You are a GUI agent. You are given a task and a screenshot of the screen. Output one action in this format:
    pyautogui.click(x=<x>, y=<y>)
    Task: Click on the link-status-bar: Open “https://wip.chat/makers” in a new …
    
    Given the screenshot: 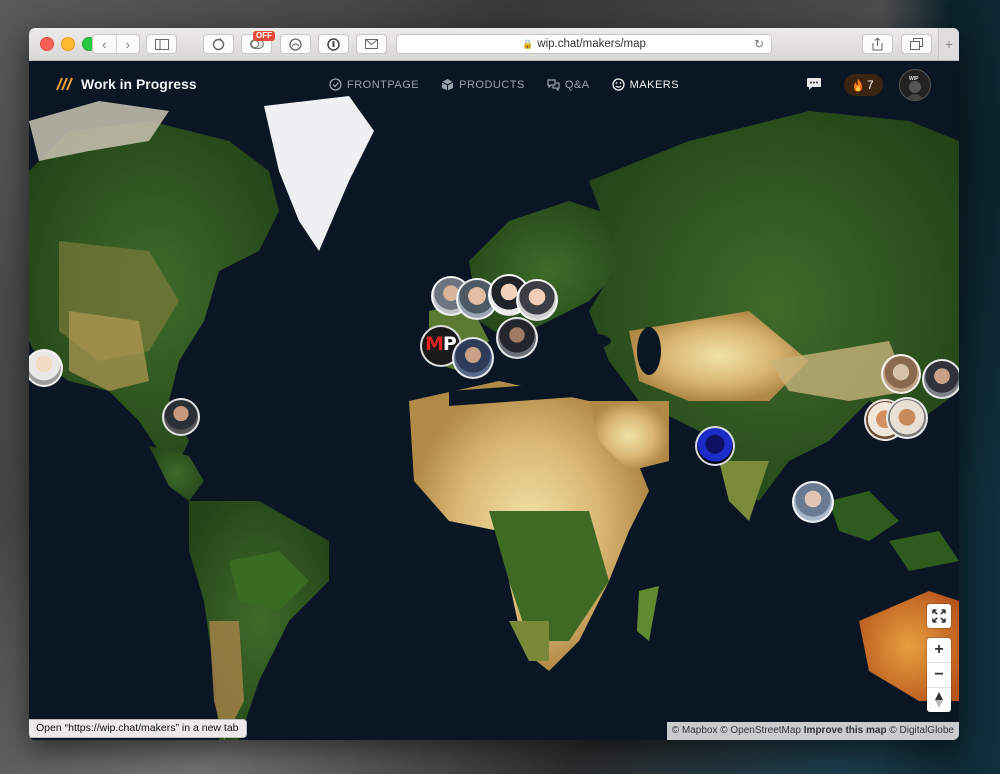 What is the action you would take?
    pyautogui.click(x=138, y=728)
    